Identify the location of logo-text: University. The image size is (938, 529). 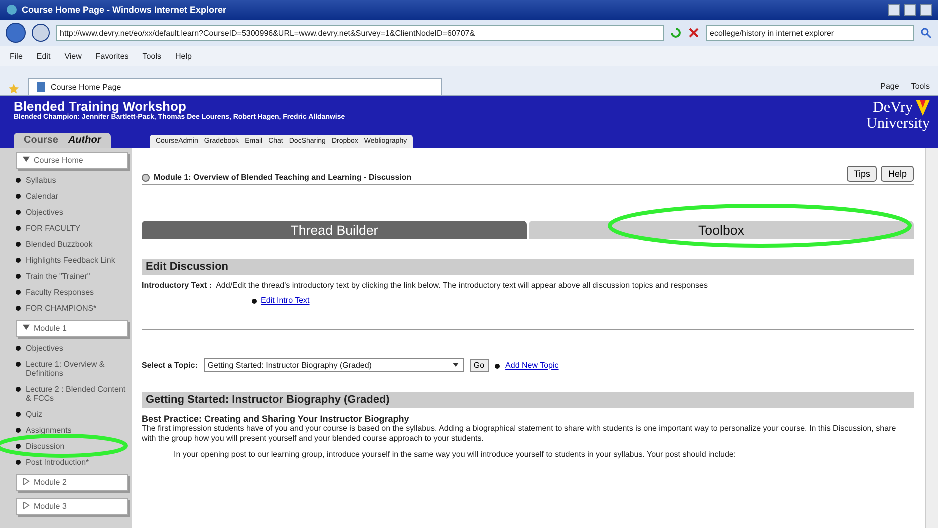
(898, 124).